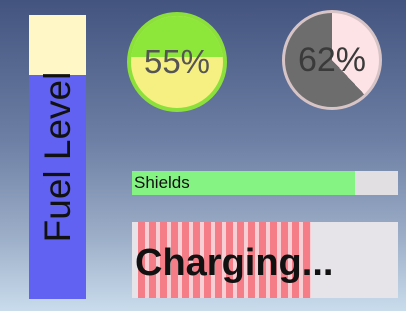 Image resolution: width=406 pixels, height=311 pixels. I want to click on fuel-level-label: Fuel Level, so click(57, 157).